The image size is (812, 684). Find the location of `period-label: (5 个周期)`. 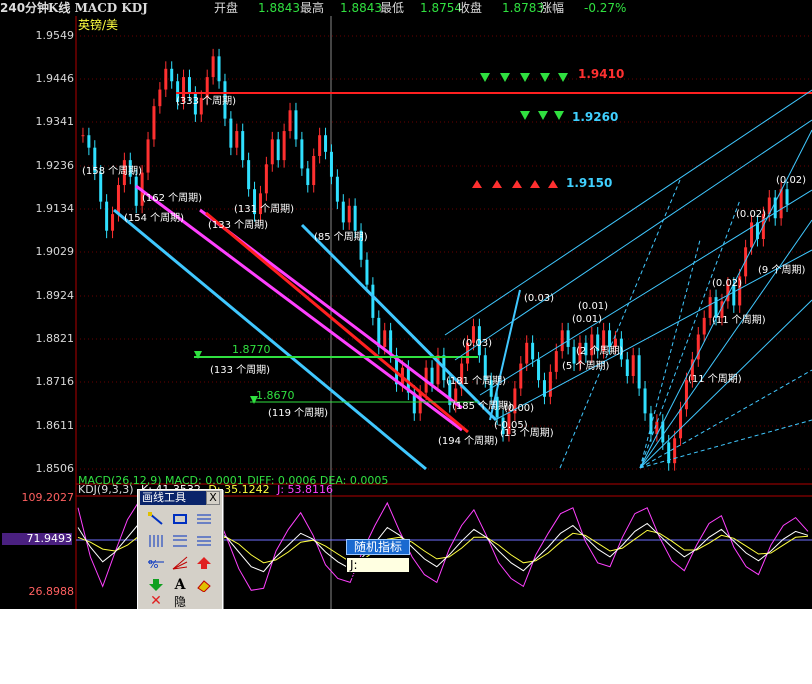

period-label: (5 个周期) is located at coordinates (586, 366).